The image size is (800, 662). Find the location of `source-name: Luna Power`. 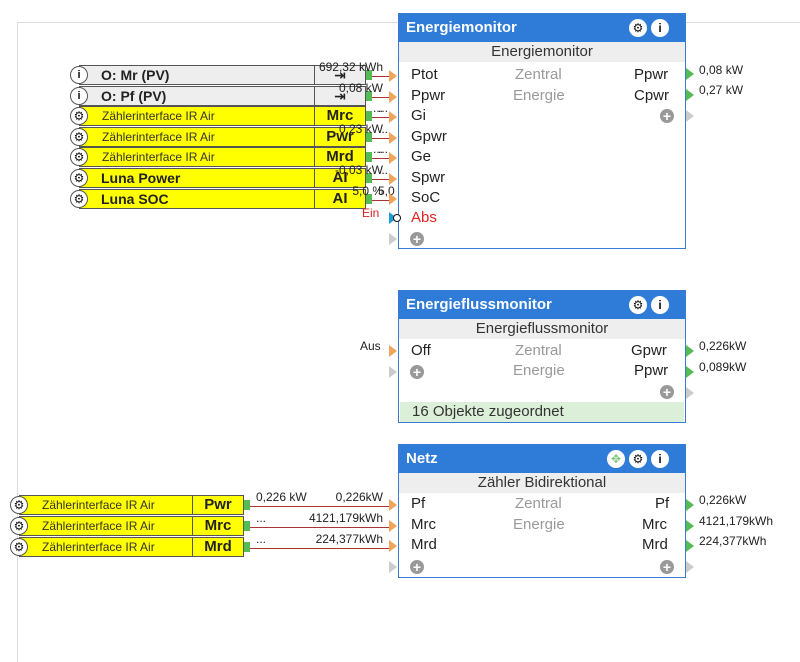

source-name: Luna Power is located at coordinates (197, 178).